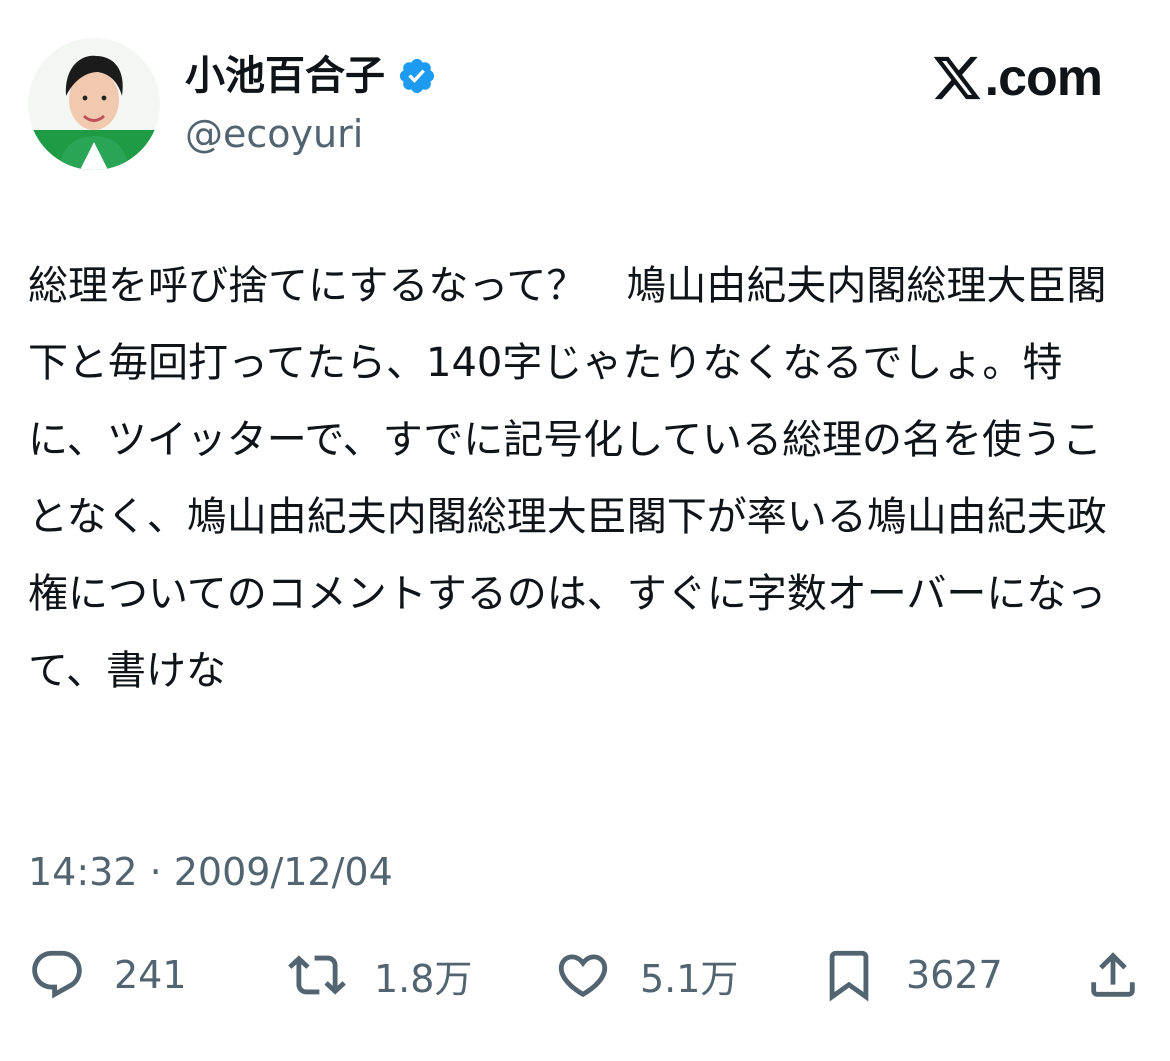 The image size is (1170, 1061). What do you see at coordinates (954, 975) in the screenshot?
I see `bookmark-count: 3627` at bounding box center [954, 975].